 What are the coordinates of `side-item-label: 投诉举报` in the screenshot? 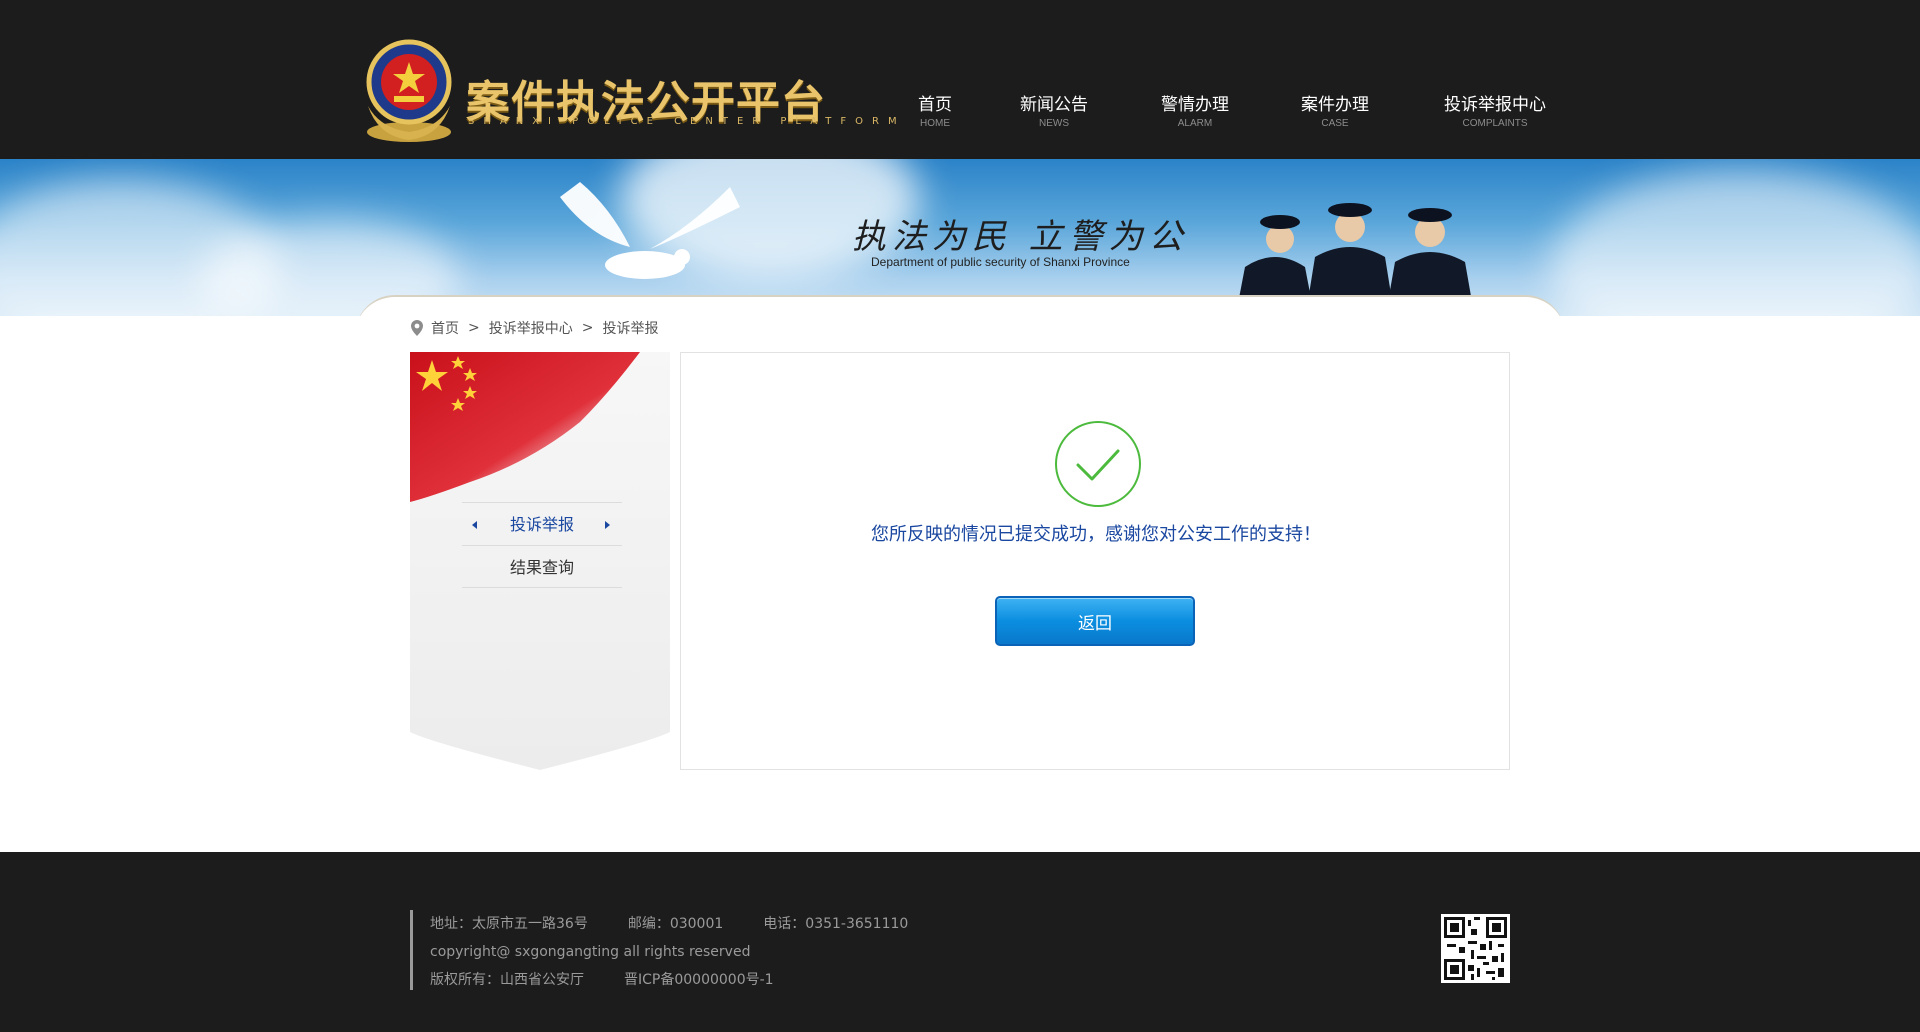 It's located at (541, 524).